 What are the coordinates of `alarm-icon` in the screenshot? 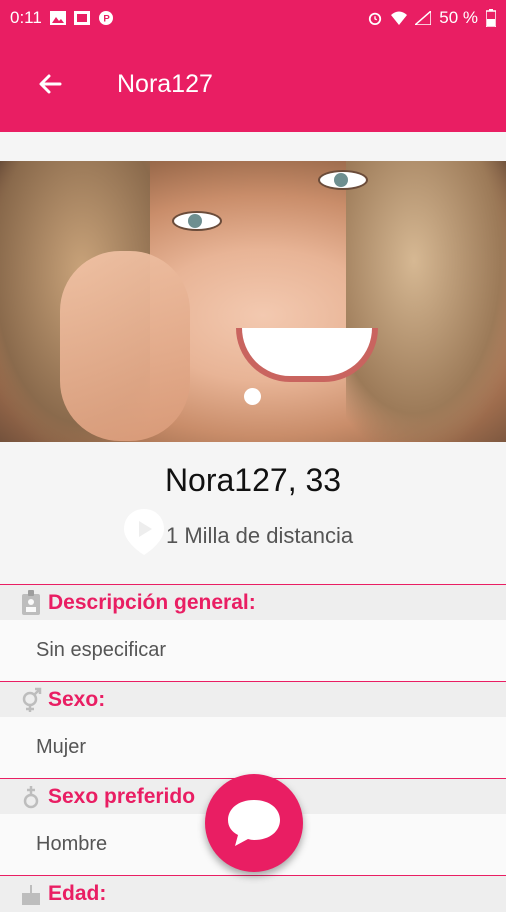 It's located at (375, 18).